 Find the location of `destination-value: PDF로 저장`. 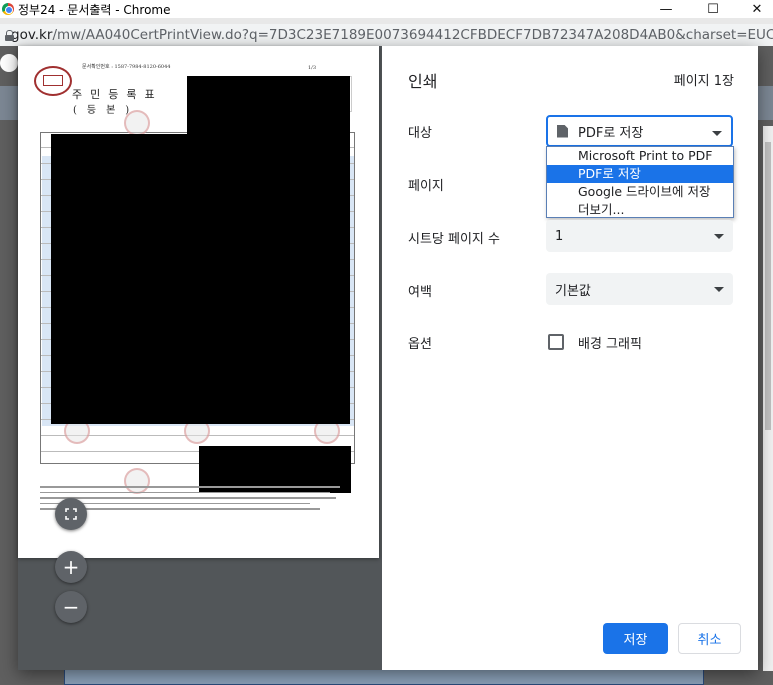

destination-value: PDF로 저장 is located at coordinates (611, 133).